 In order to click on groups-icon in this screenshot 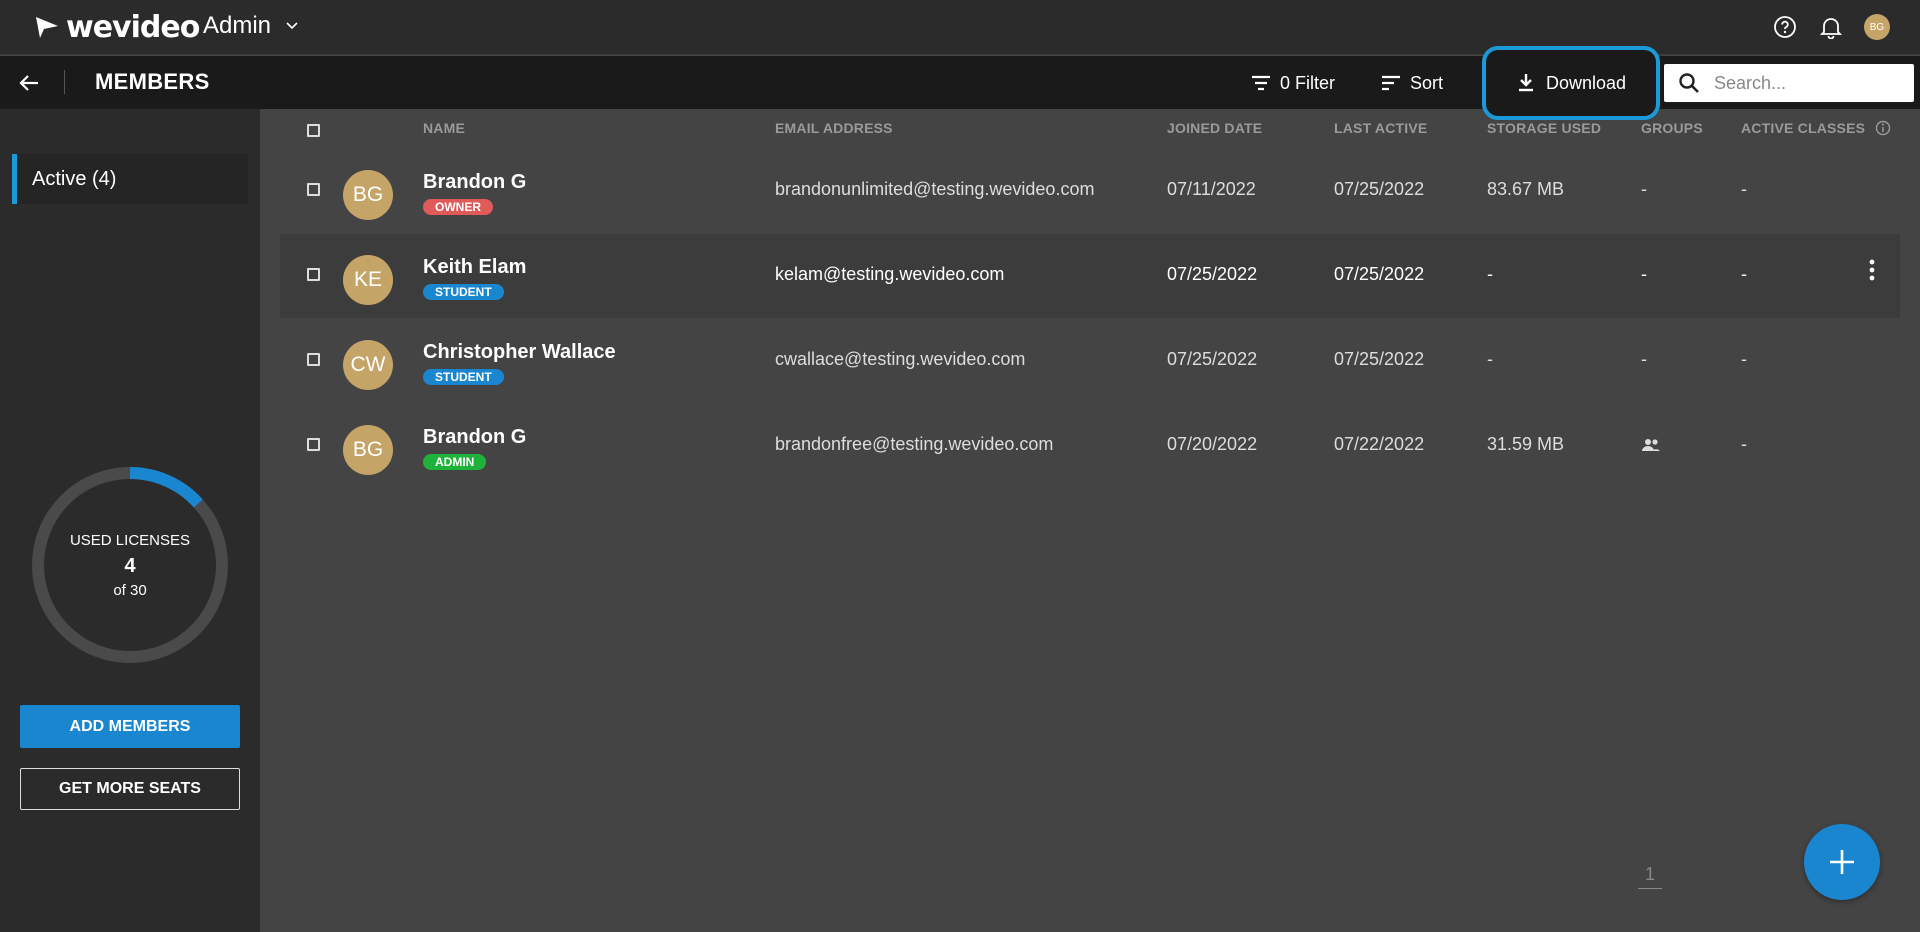, I will do `click(1651, 445)`.